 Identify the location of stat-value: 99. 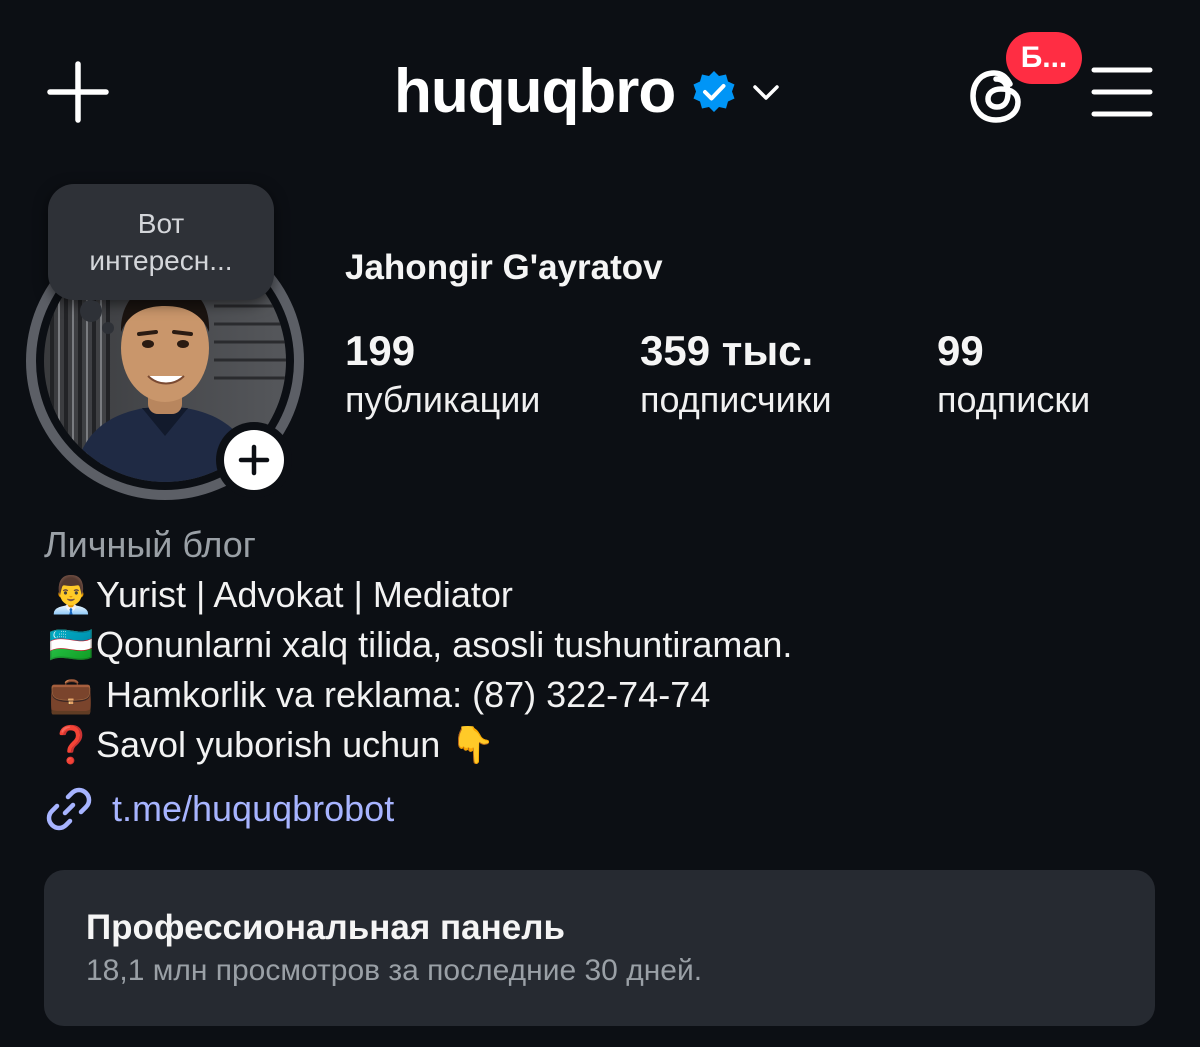
(960, 350).